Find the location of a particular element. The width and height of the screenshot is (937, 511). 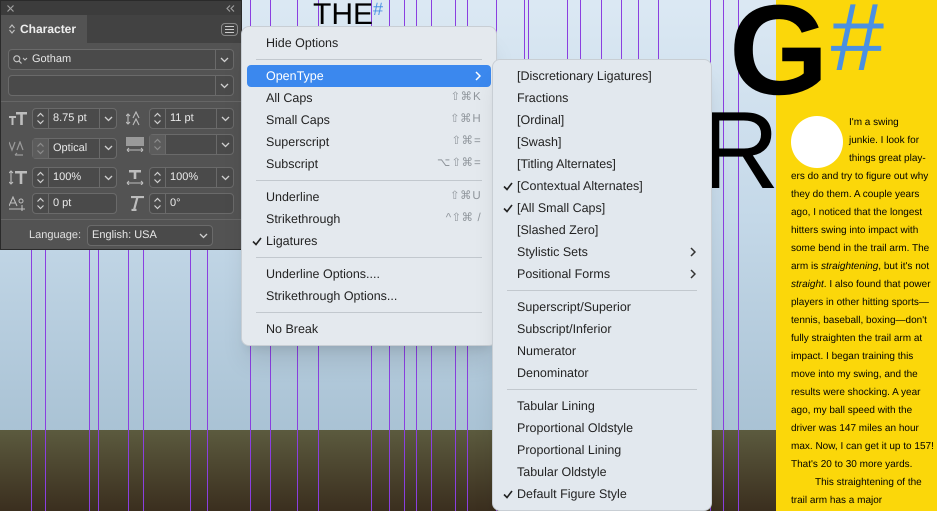

number-field: 11 pt is located at coordinates (191, 118).